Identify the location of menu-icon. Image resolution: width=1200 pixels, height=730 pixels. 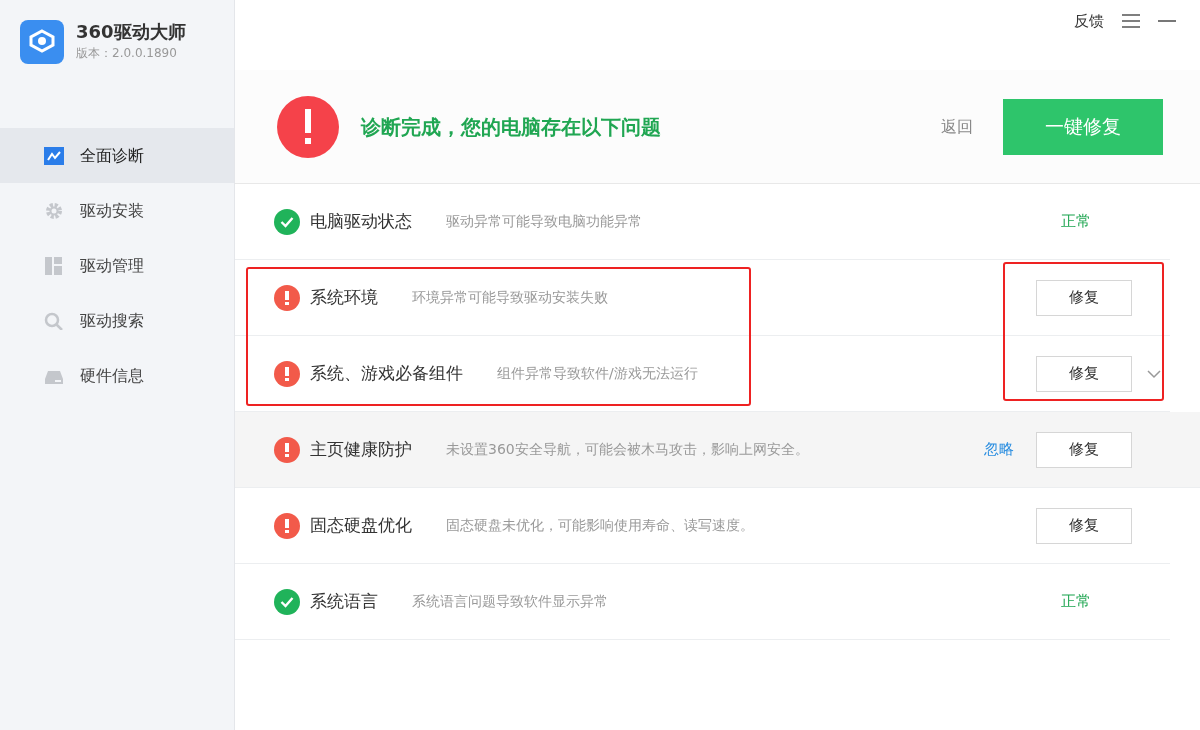
(1131, 21).